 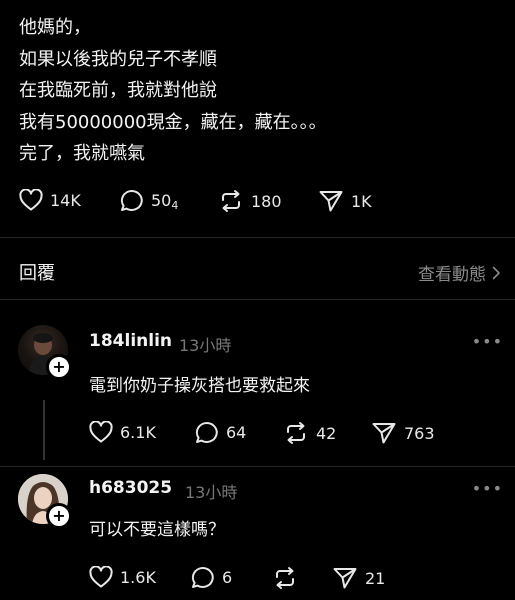 I want to click on post-line: 我有50000000現金，藏在，藏在。。。, so click(x=173, y=122).